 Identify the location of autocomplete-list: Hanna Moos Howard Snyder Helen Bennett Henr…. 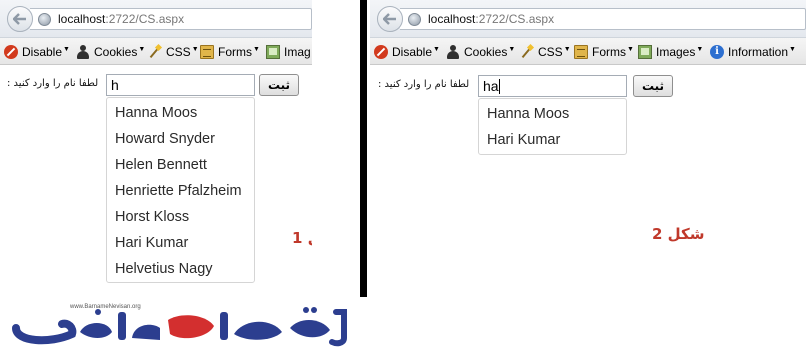
(180, 190).